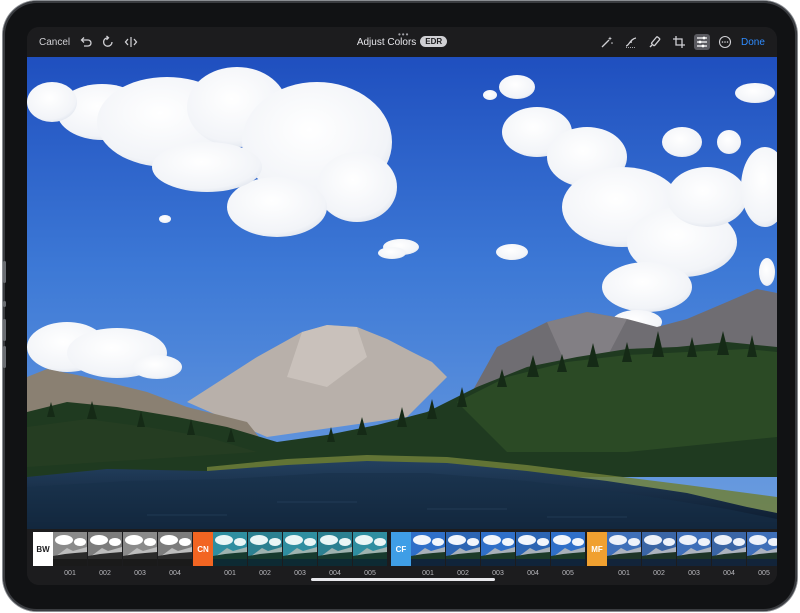 Image resolution: width=800 pixels, height=613 pixels. Describe the element at coordinates (4, 357) in the screenshot. I see `side-button` at that location.